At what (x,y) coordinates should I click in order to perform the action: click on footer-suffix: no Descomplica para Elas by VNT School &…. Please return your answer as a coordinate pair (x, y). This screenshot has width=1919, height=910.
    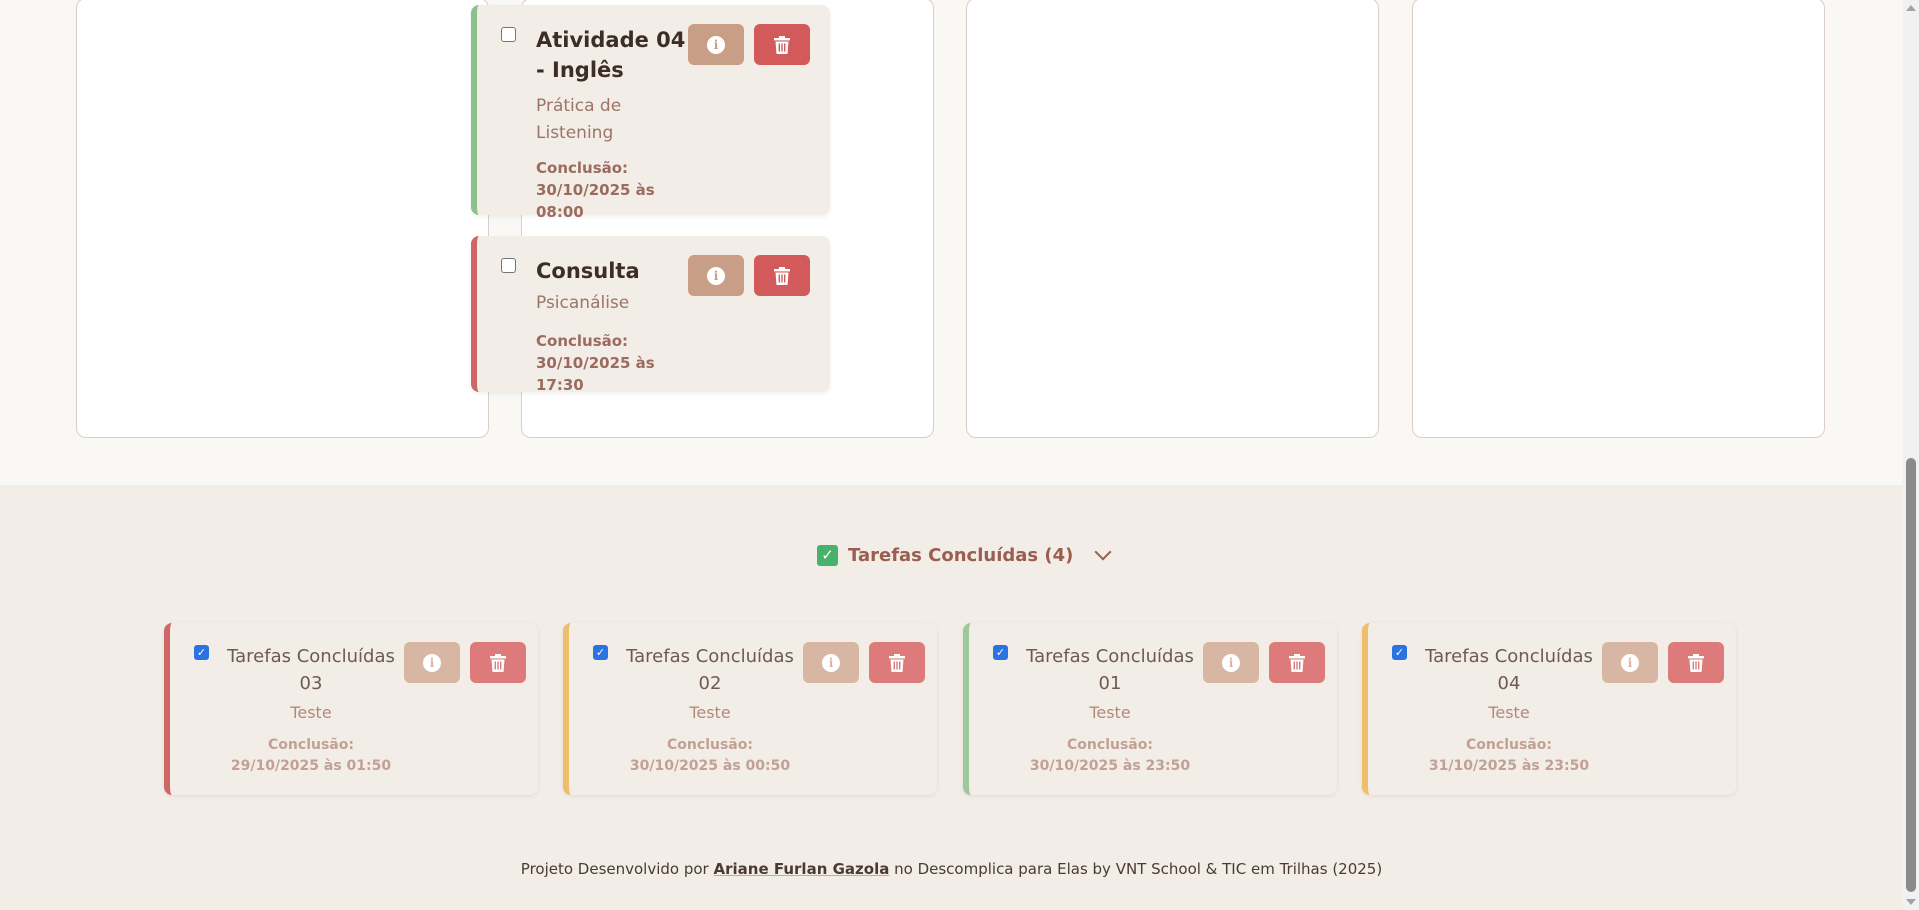
    Looking at the image, I should click on (1138, 869).